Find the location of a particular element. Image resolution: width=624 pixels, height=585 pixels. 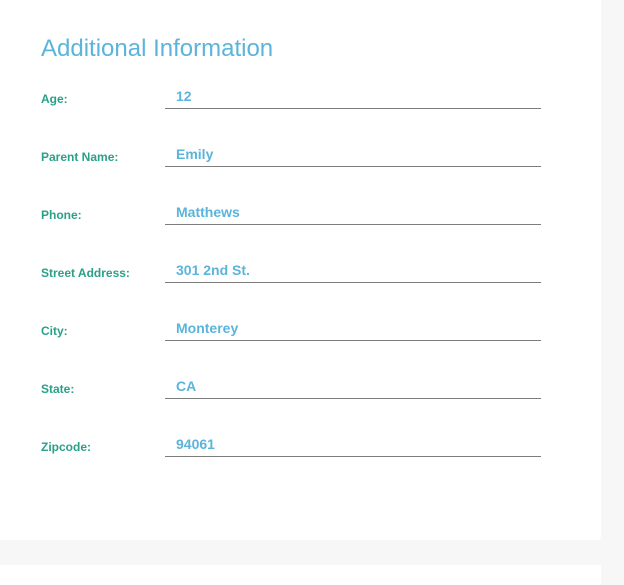

parent-name-label: Parent Name: is located at coordinates (80, 157).